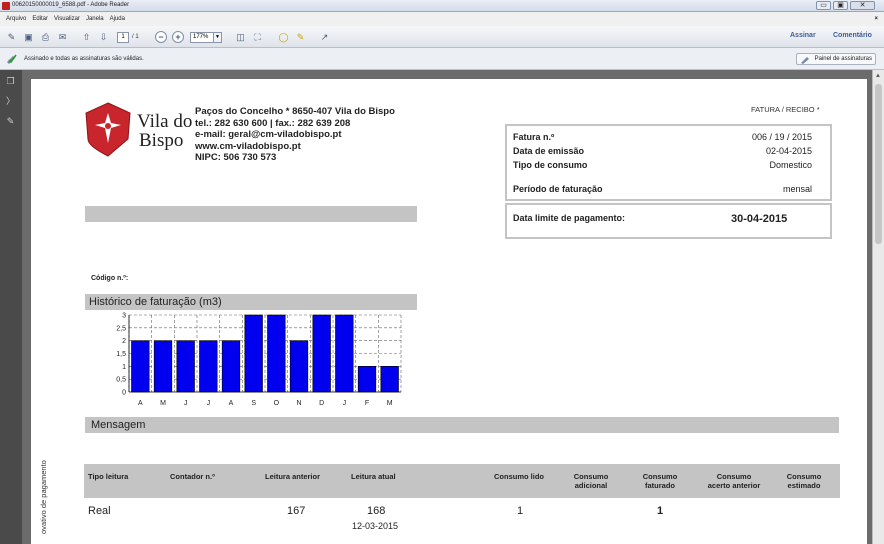 The height and width of the screenshot is (544, 884). What do you see at coordinates (549, 151) in the screenshot?
I see `issue-date-label: Data de emissão` at bounding box center [549, 151].